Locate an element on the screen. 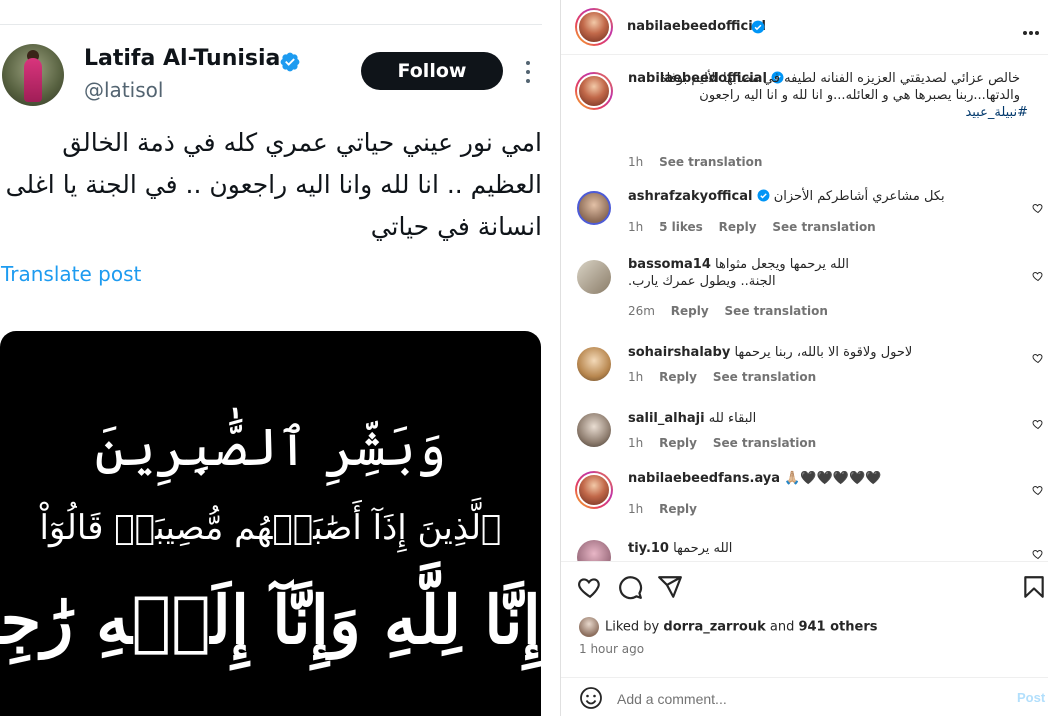  caption-avatar is located at coordinates (594, 91).